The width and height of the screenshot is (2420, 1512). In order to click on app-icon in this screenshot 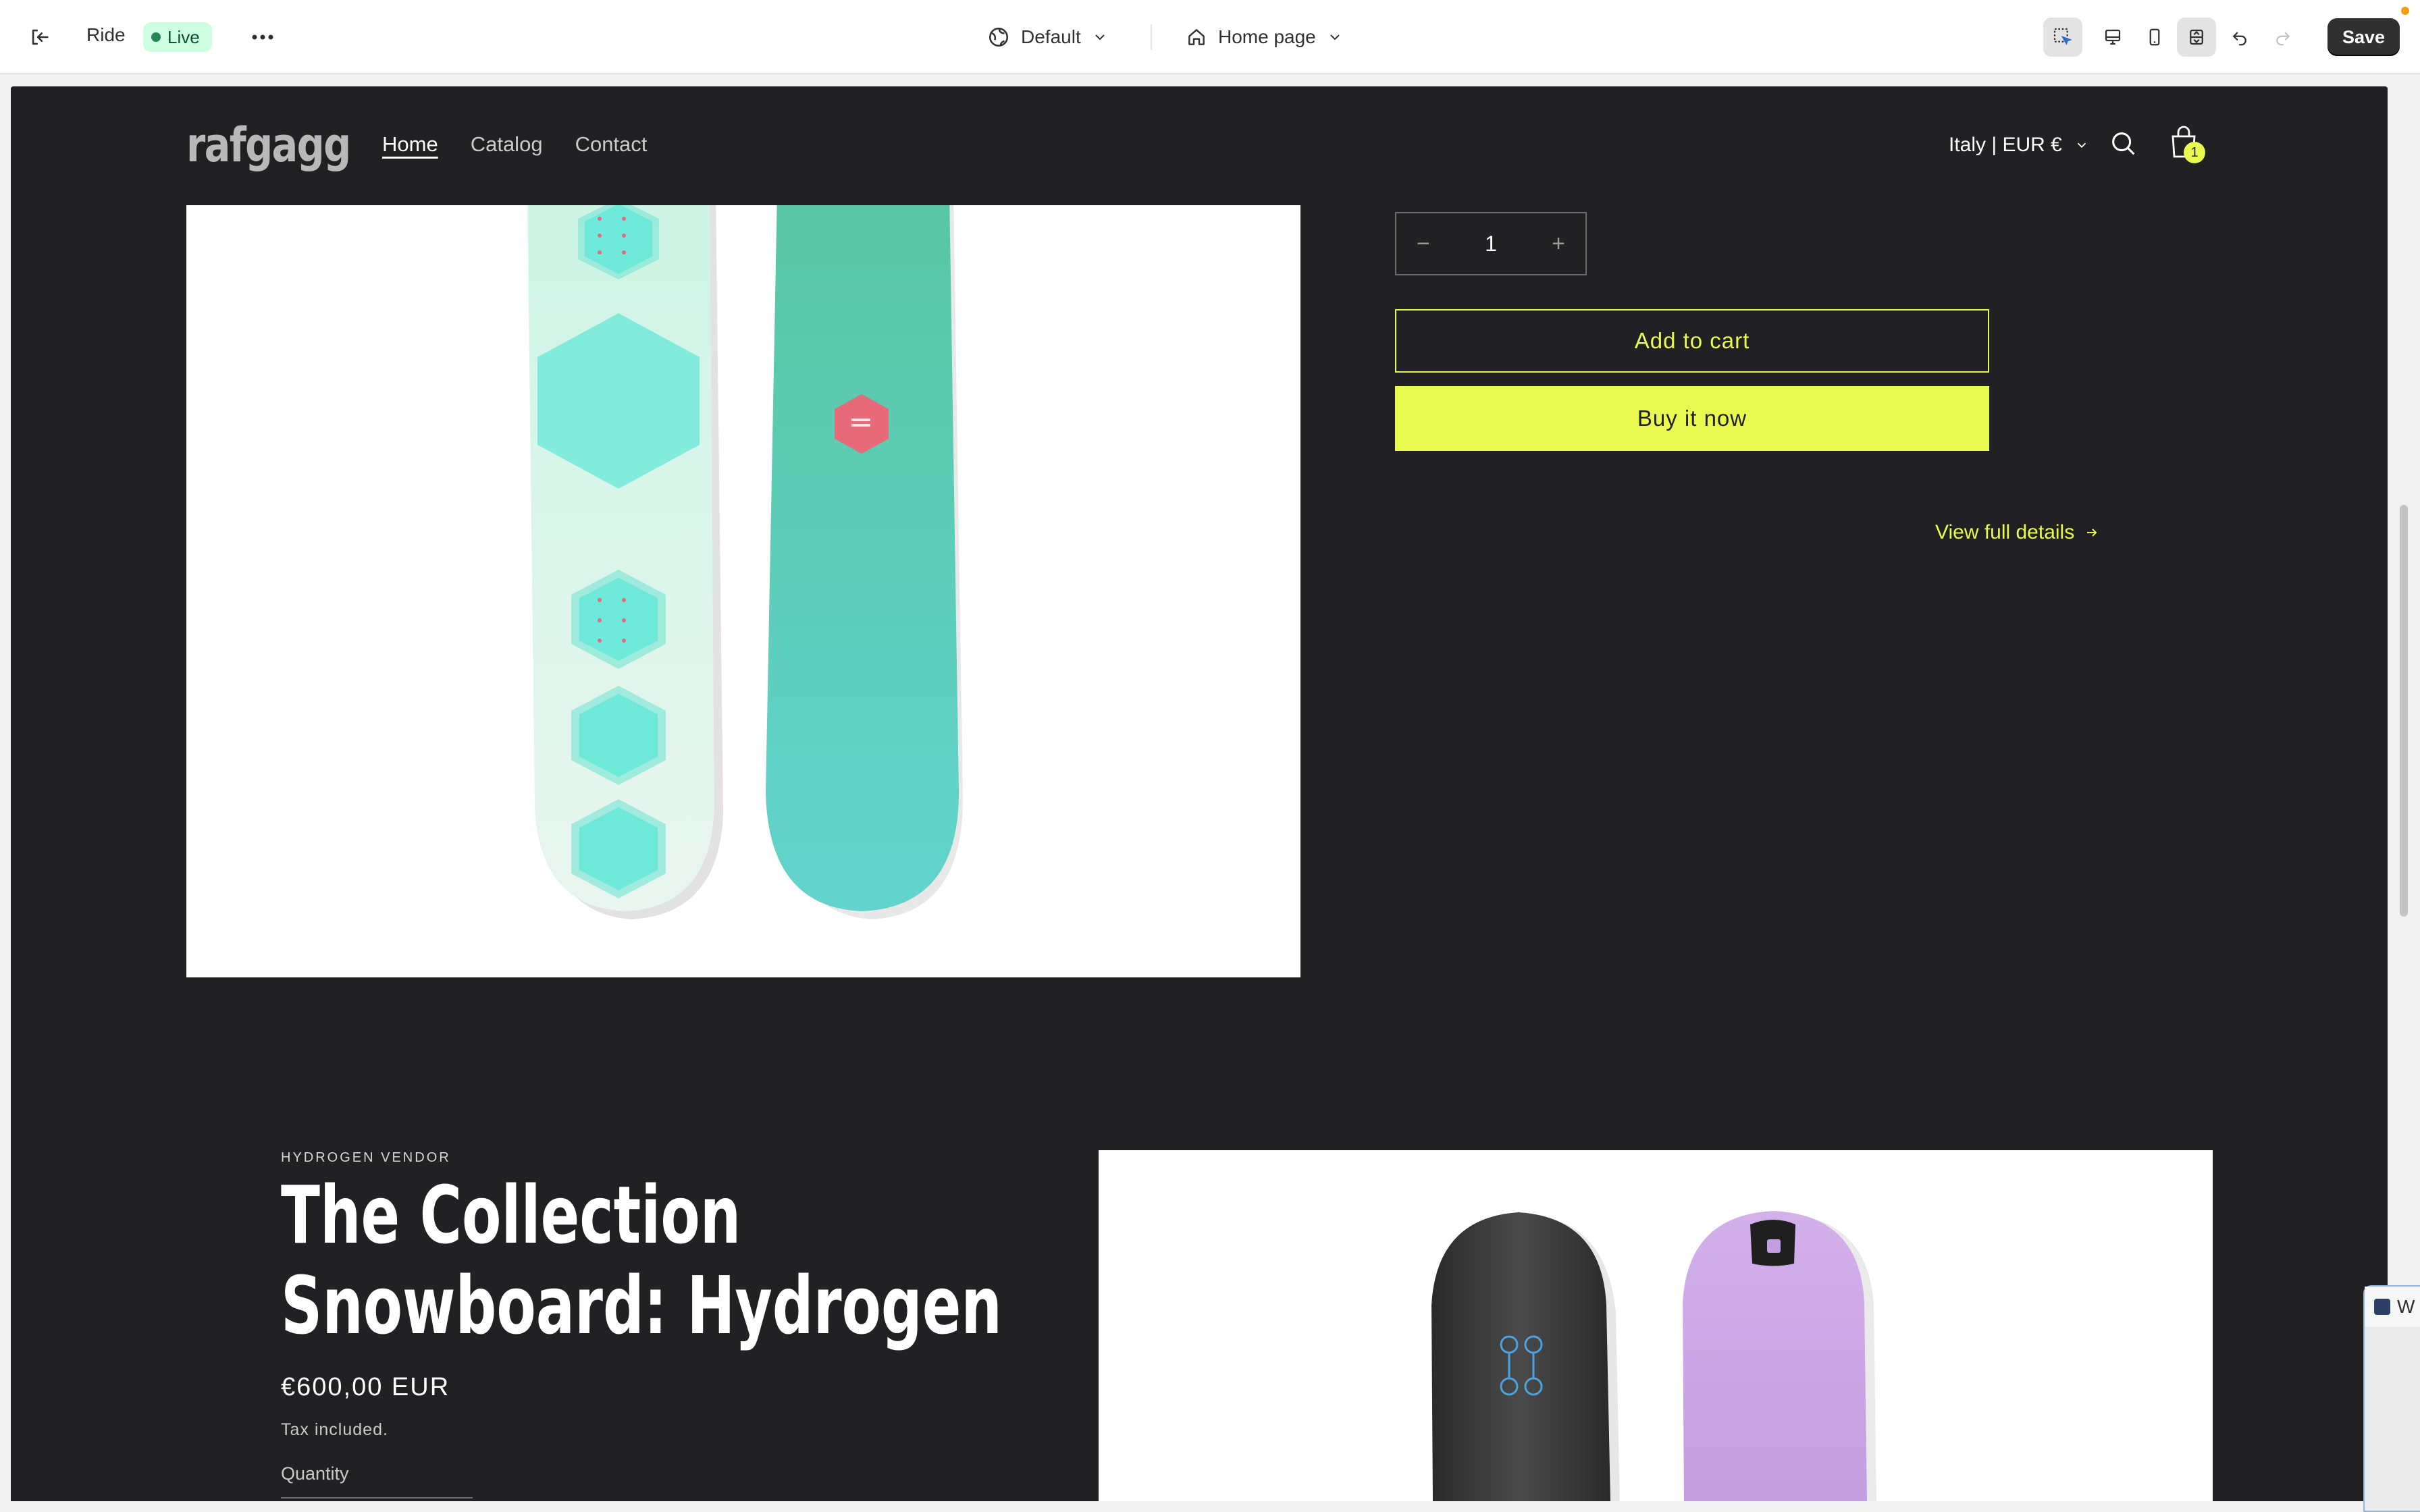, I will do `click(2382, 1307)`.